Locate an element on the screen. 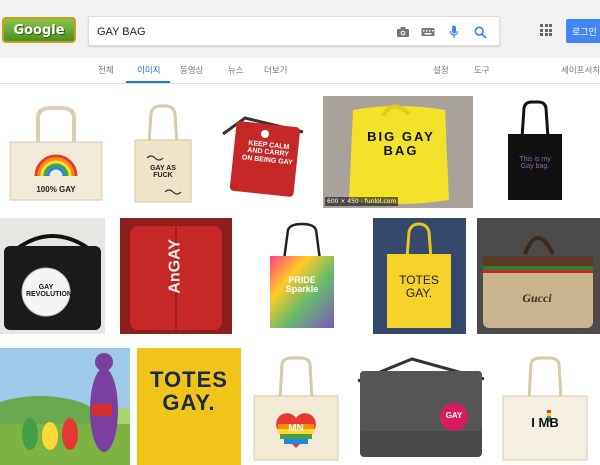 This screenshot has width=600, height=465. bag-text: GAY is located at coordinates (454, 415).